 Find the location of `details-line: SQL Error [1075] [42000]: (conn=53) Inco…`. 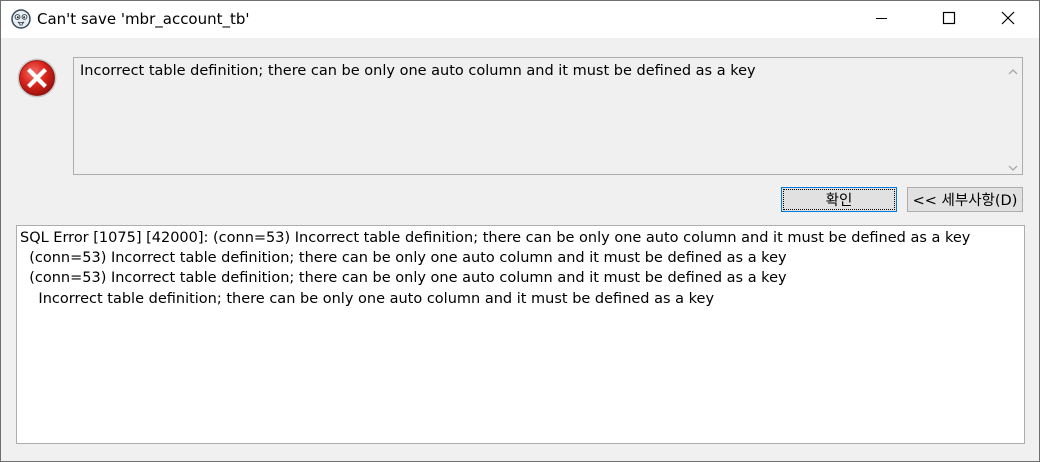

details-line: SQL Error [1075] [42000]: (conn=53) Inco… is located at coordinates (495, 238).